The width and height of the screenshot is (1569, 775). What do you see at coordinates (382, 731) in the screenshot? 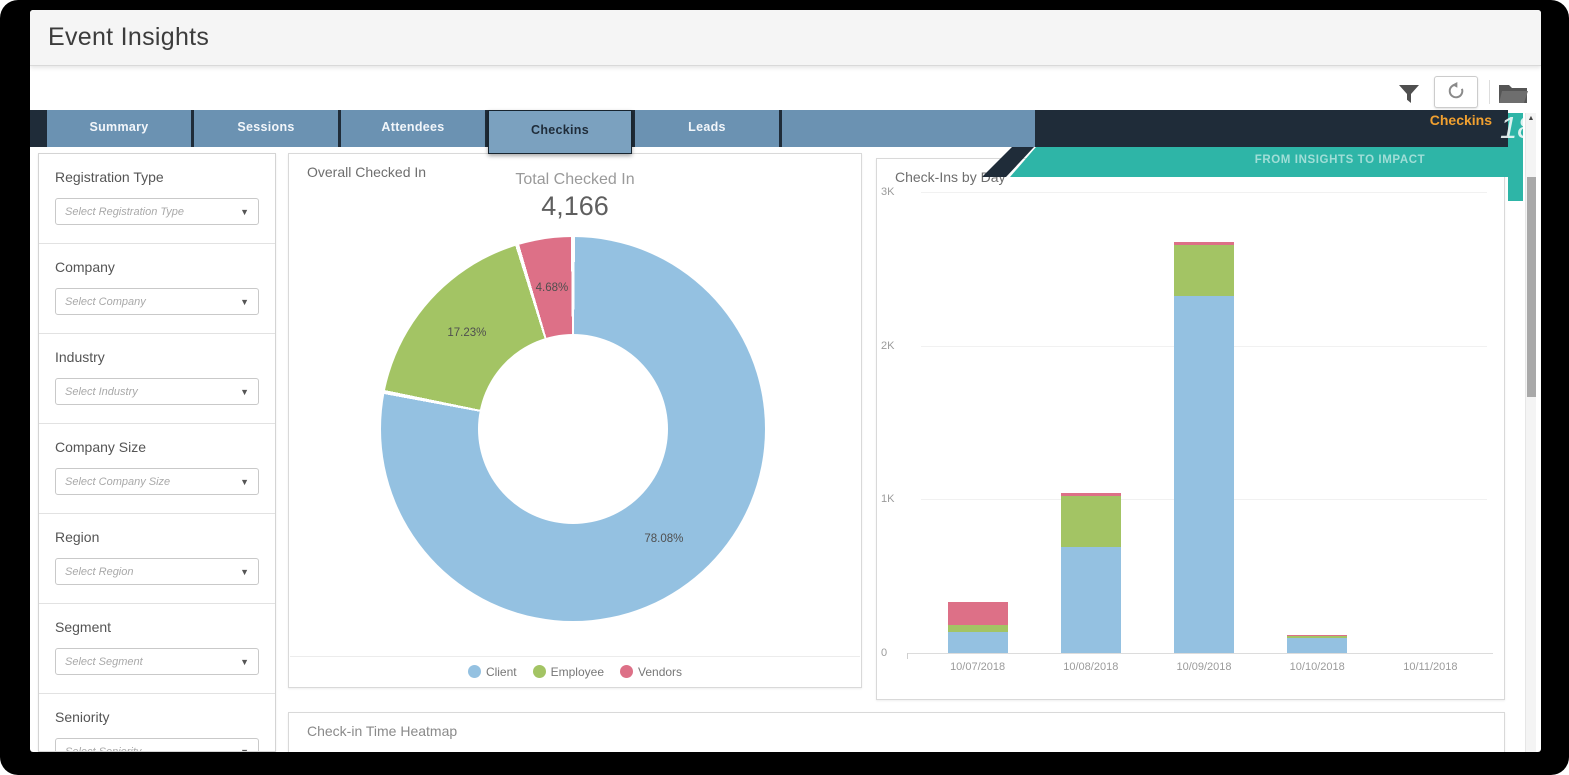
I see `heatmap-panel-title: Check-in Time Heatmap` at bounding box center [382, 731].